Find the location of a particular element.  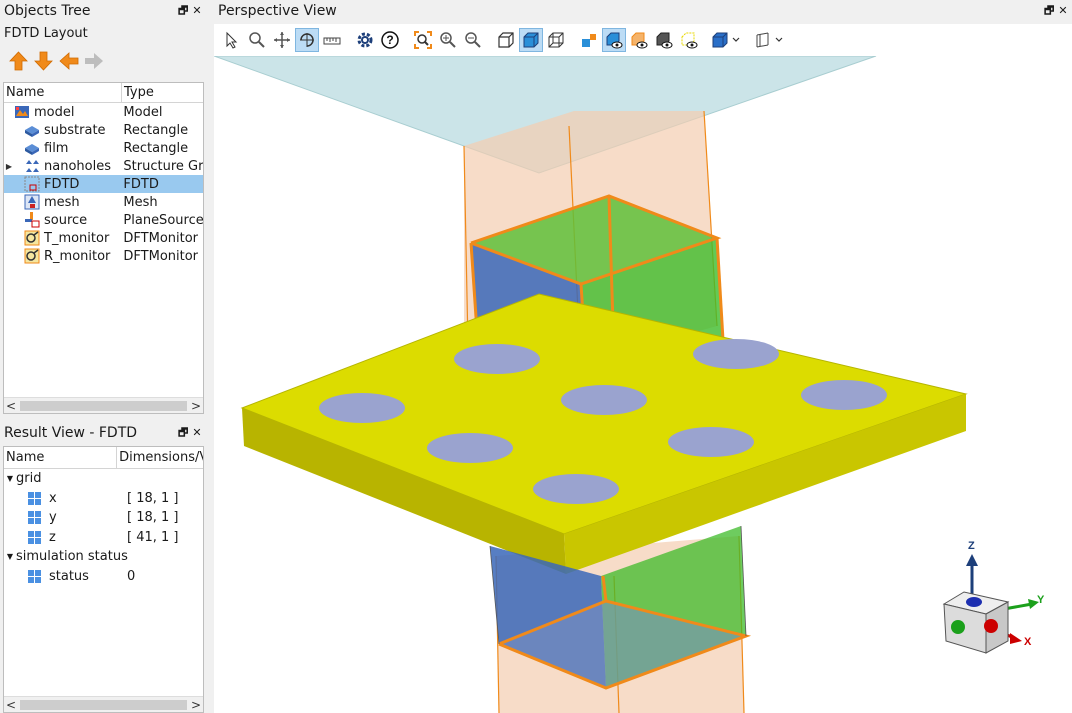

zoom-region-icon is located at coordinates (257, 40).